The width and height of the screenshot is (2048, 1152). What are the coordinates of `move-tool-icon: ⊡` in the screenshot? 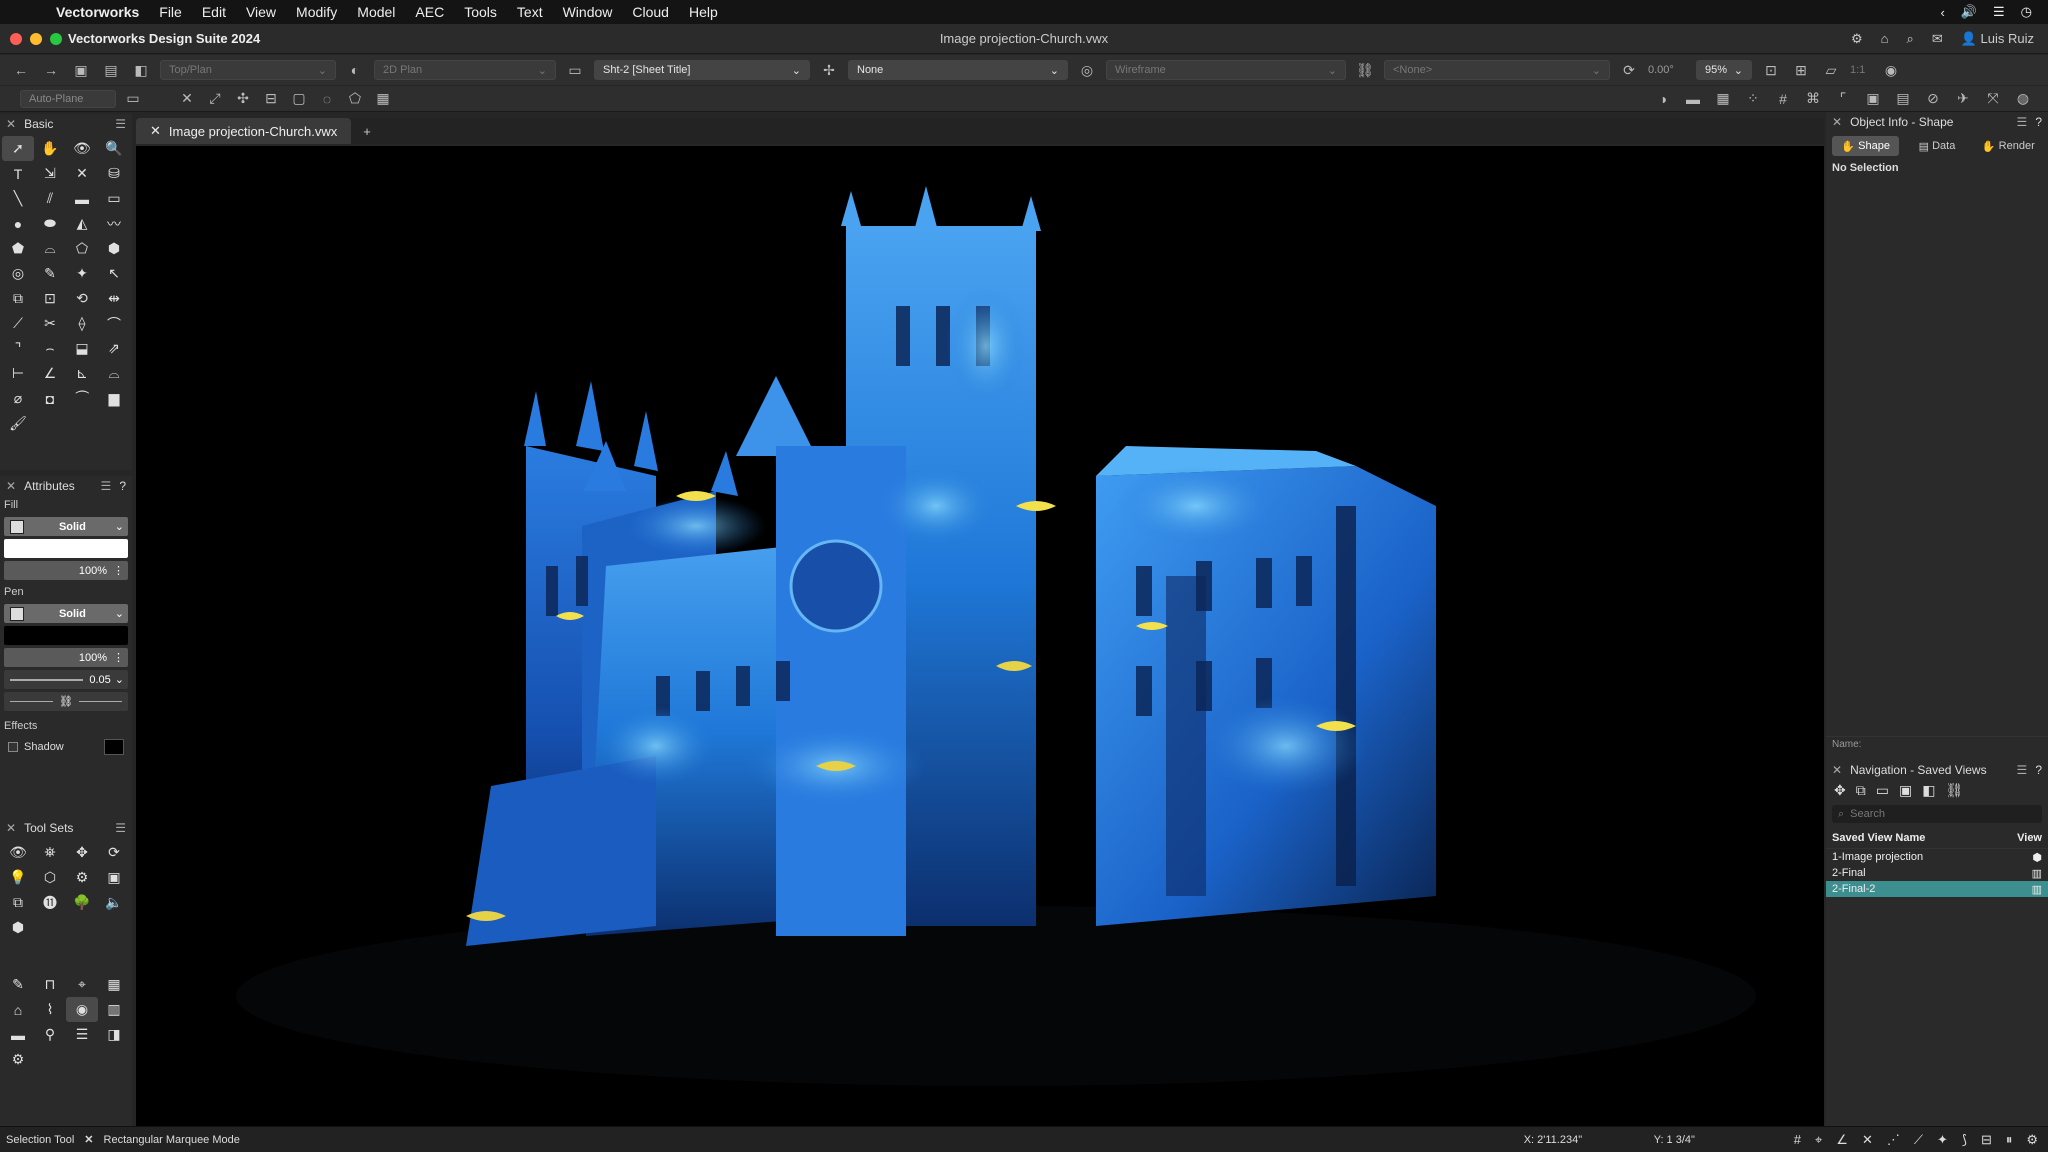 It's located at (50, 298).